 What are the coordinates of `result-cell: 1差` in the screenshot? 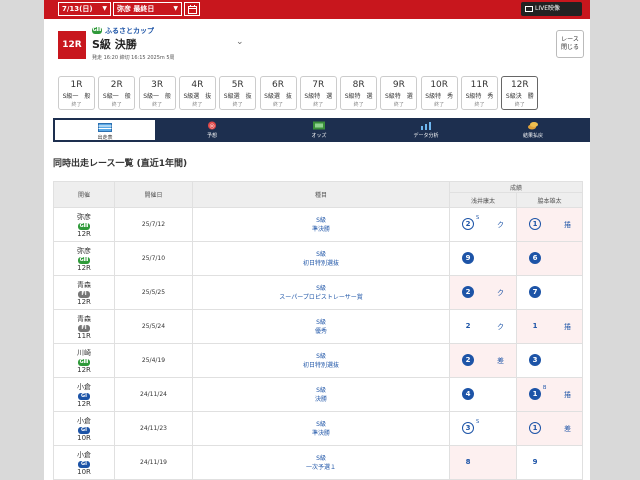 It's located at (549, 428).